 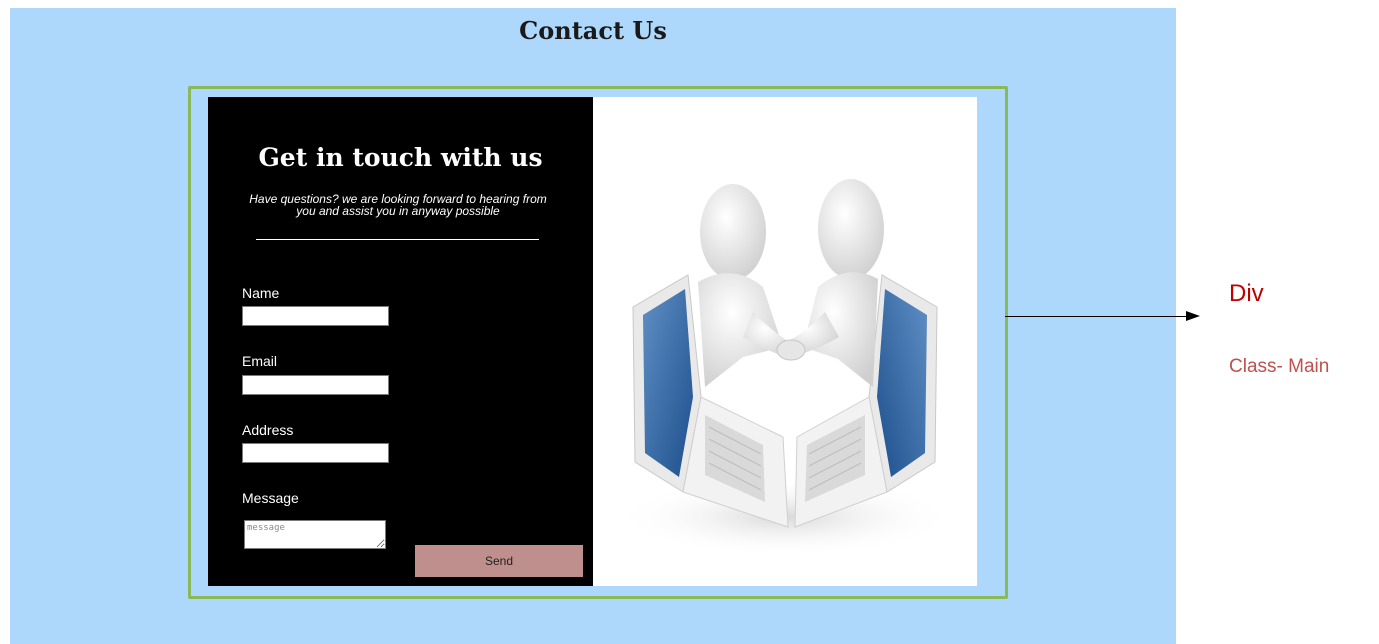 What do you see at coordinates (1096, 316) in the screenshot?
I see `annotation-line` at bounding box center [1096, 316].